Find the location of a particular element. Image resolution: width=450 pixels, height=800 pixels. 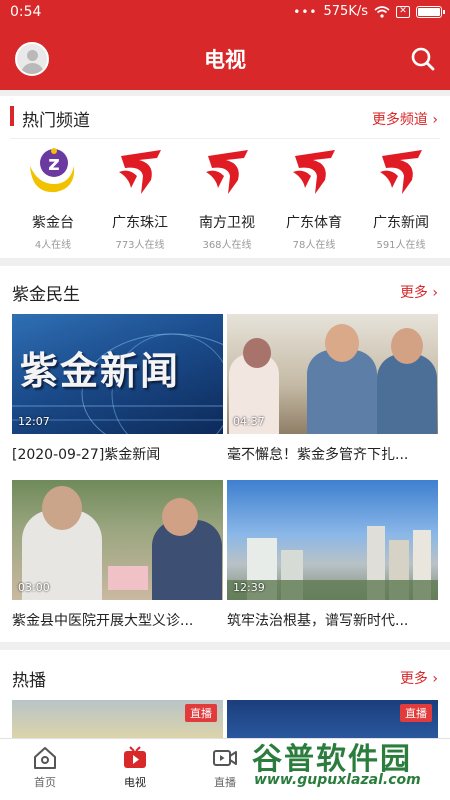

channel-online-count: 78人在线 is located at coordinates (314, 245).